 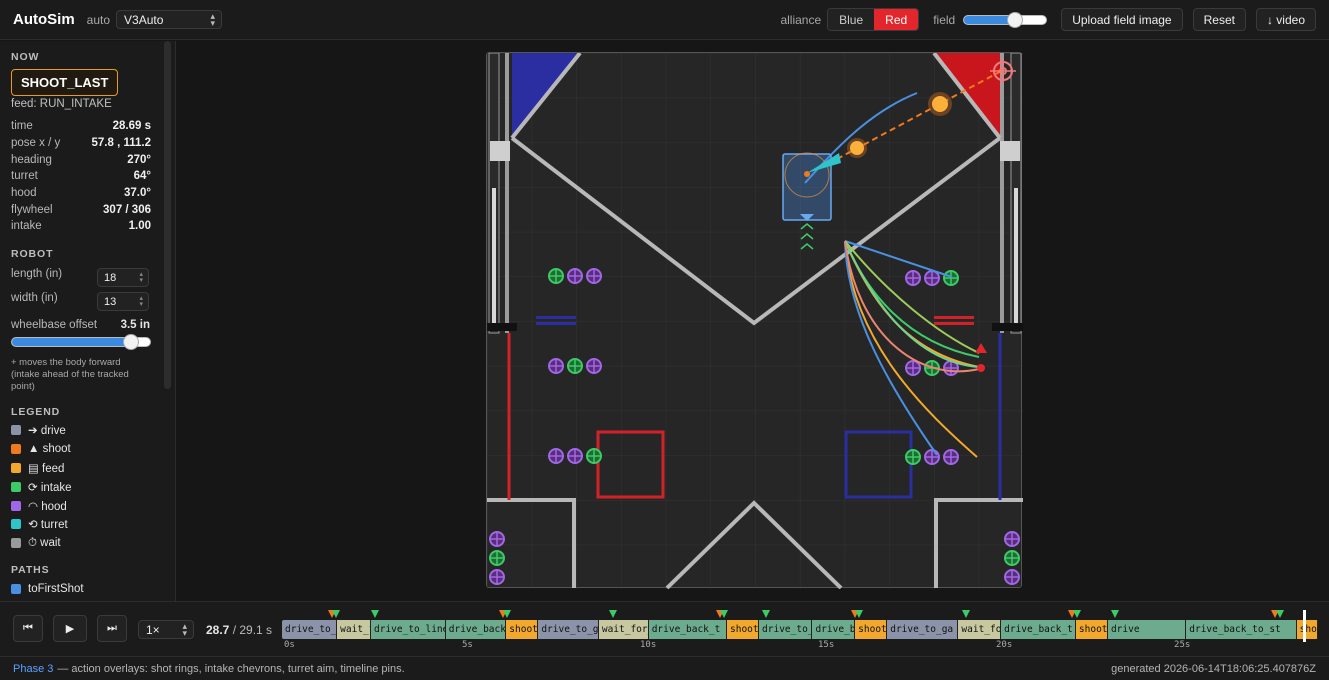 I want to click on time-readout: 28.7 / 29.1 s, so click(x=239, y=630).